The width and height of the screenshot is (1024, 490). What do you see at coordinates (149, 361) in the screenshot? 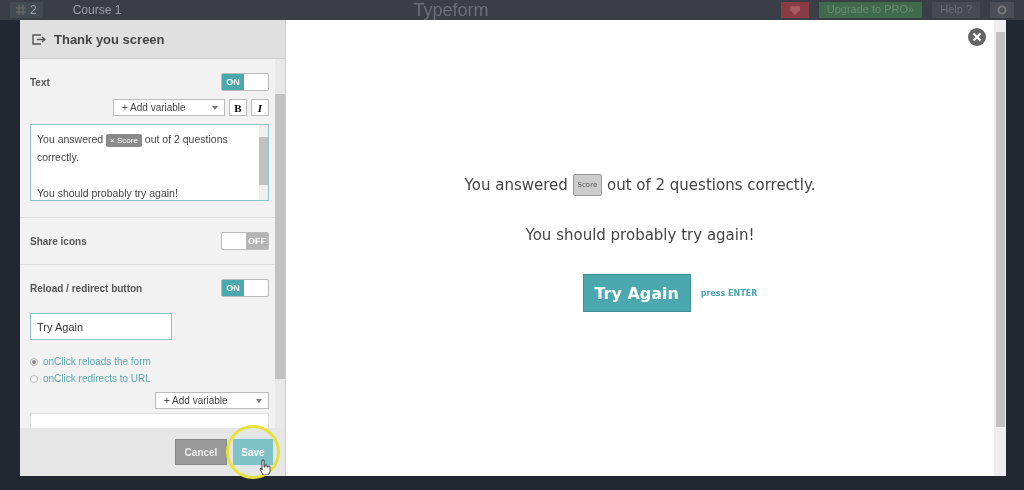
I see `radio-option: onClick reloads the form` at bounding box center [149, 361].